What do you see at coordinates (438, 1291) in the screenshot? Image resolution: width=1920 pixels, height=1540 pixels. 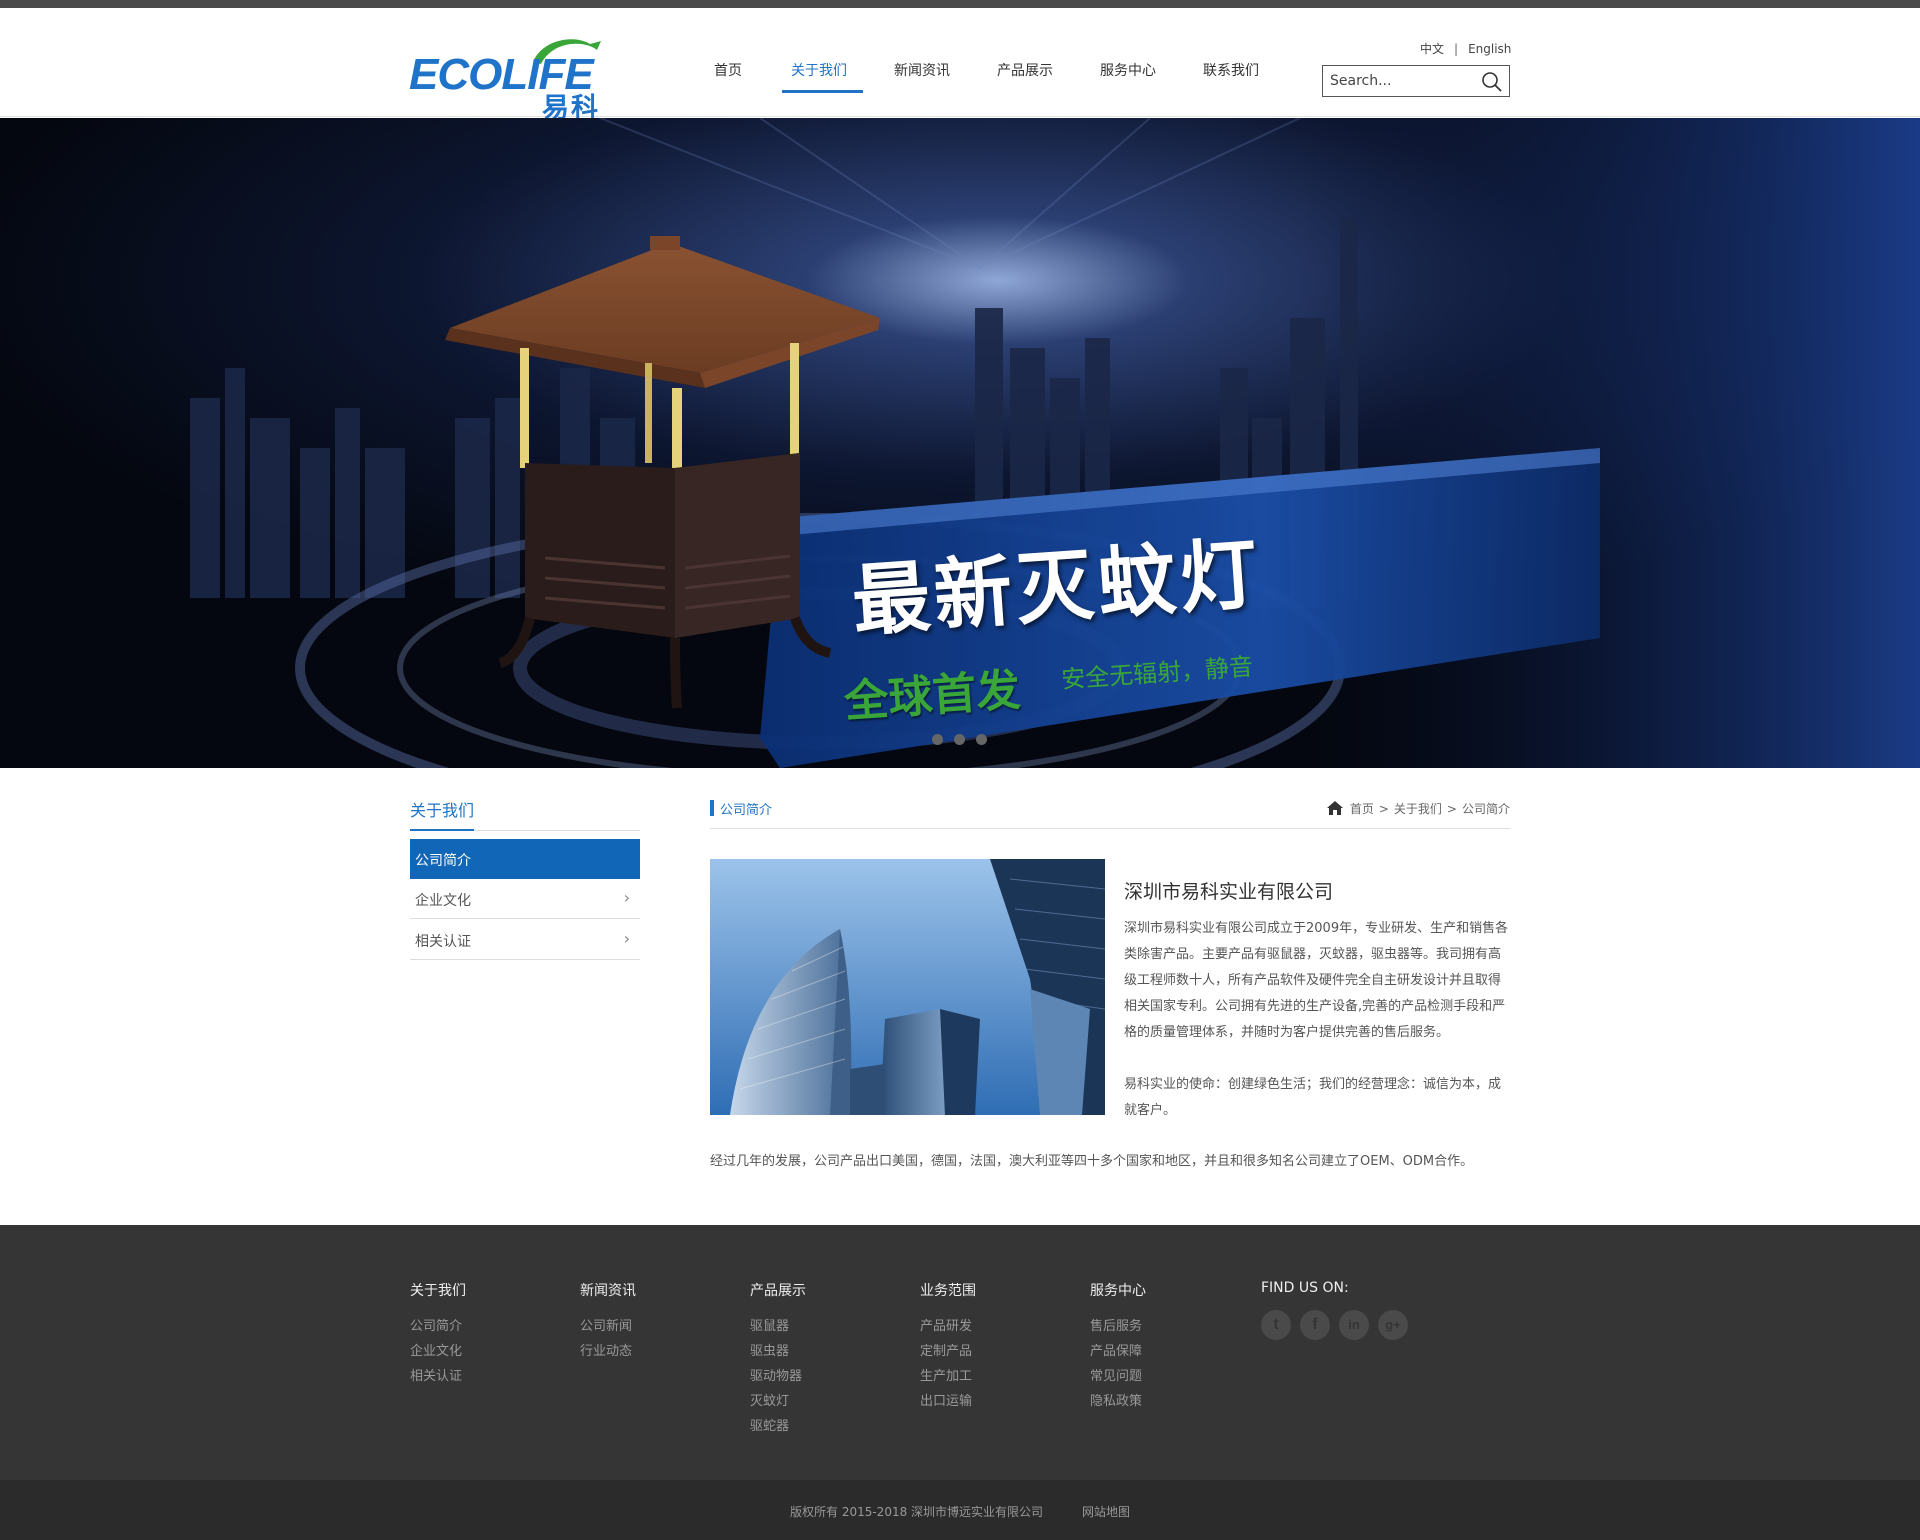 I see `footer-column-title: 关于我们` at bounding box center [438, 1291].